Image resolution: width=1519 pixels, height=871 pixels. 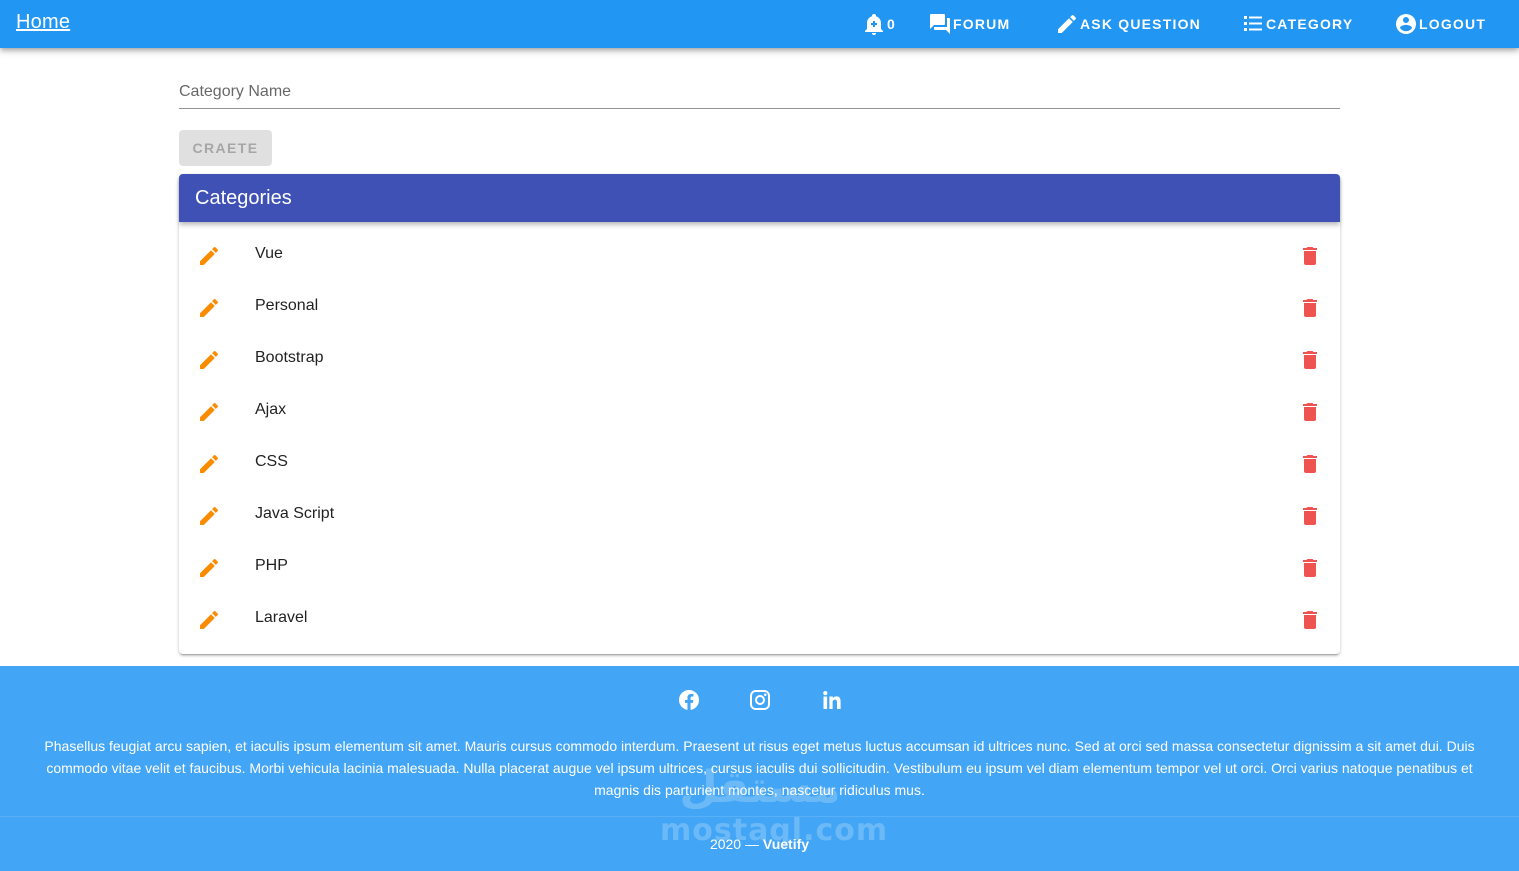 What do you see at coordinates (271, 409) in the screenshot?
I see `category-label: Ajax` at bounding box center [271, 409].